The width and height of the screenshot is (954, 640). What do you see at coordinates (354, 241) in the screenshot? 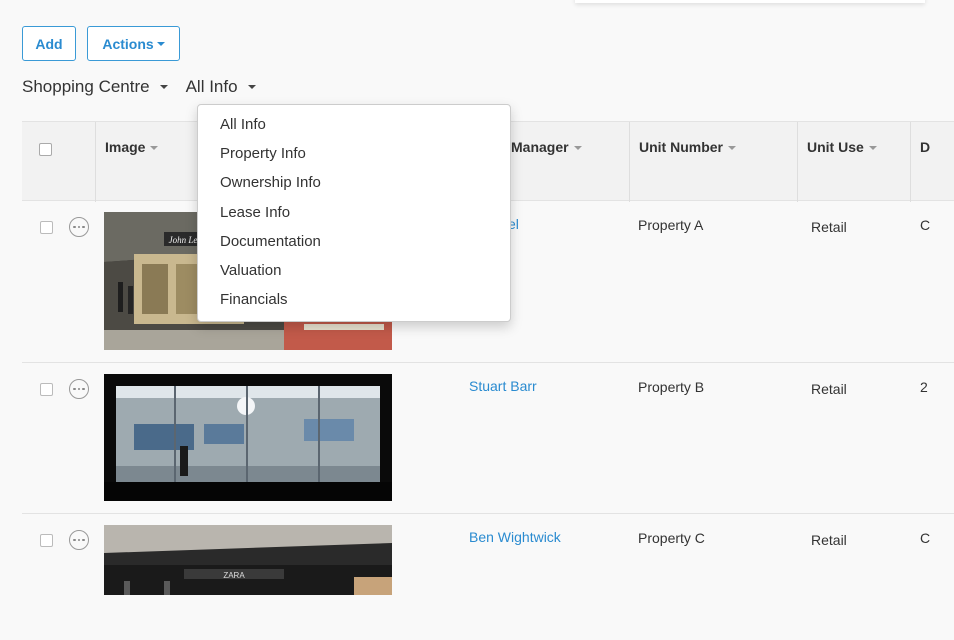
I see `menu-item-documentation: Documentation` at bounding box center [354, 241].